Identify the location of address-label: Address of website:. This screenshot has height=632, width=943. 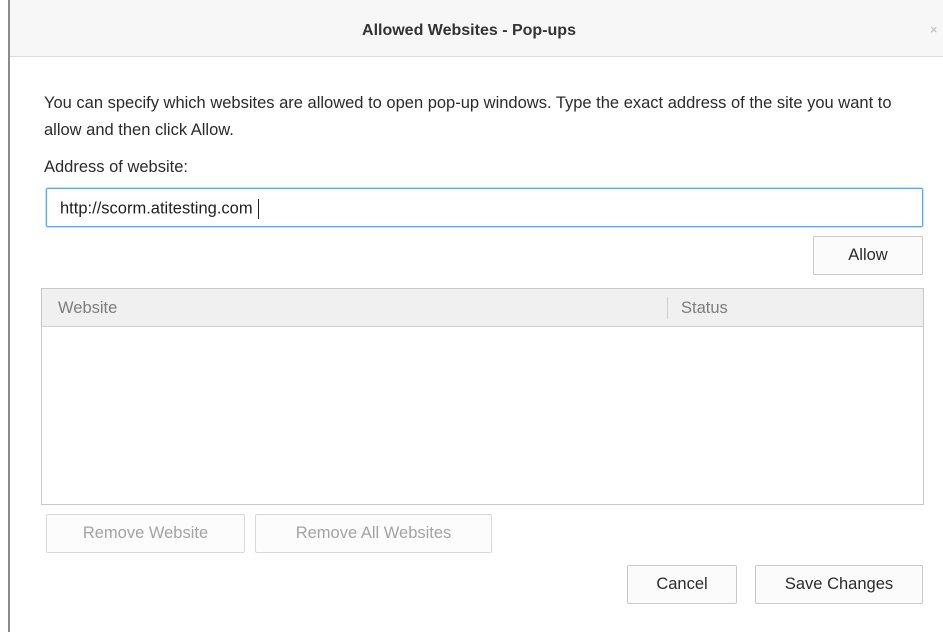
(116, 167).